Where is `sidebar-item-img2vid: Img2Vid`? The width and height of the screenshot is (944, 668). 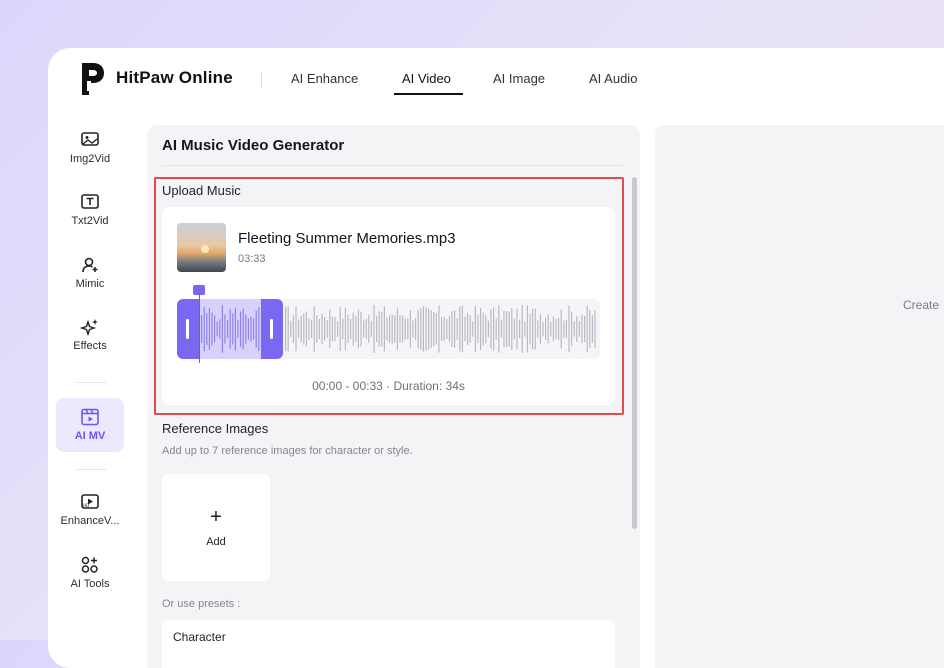
sidebar-item-img2vid: Img2Vid is located at coordinates (90, 148).